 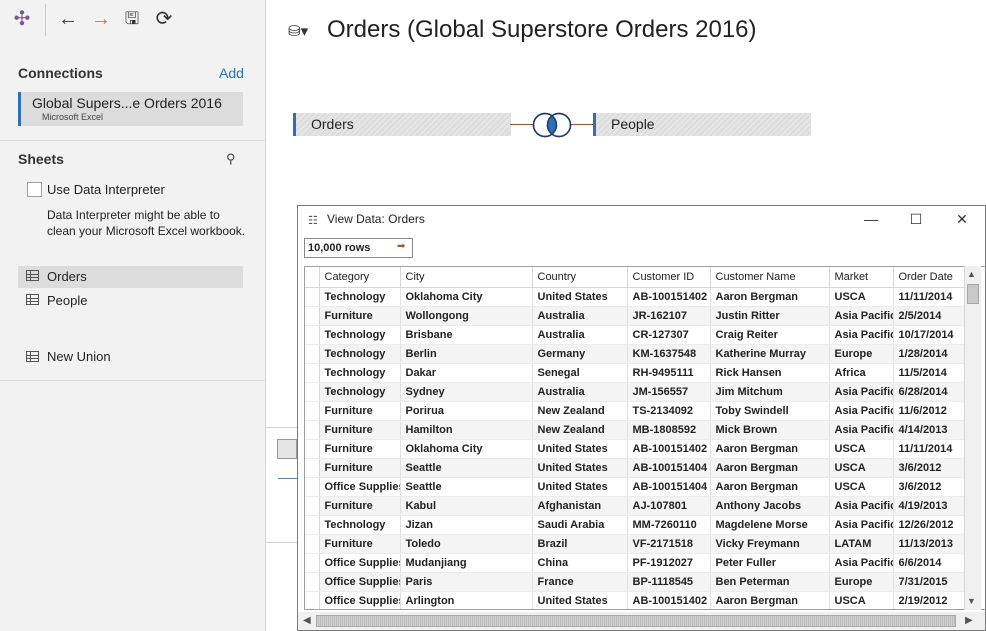 What do you see at coordinates (969, 620) in the screenshot?
I see `scroll-right-icon: ▶` at bounding box center [969, 620].